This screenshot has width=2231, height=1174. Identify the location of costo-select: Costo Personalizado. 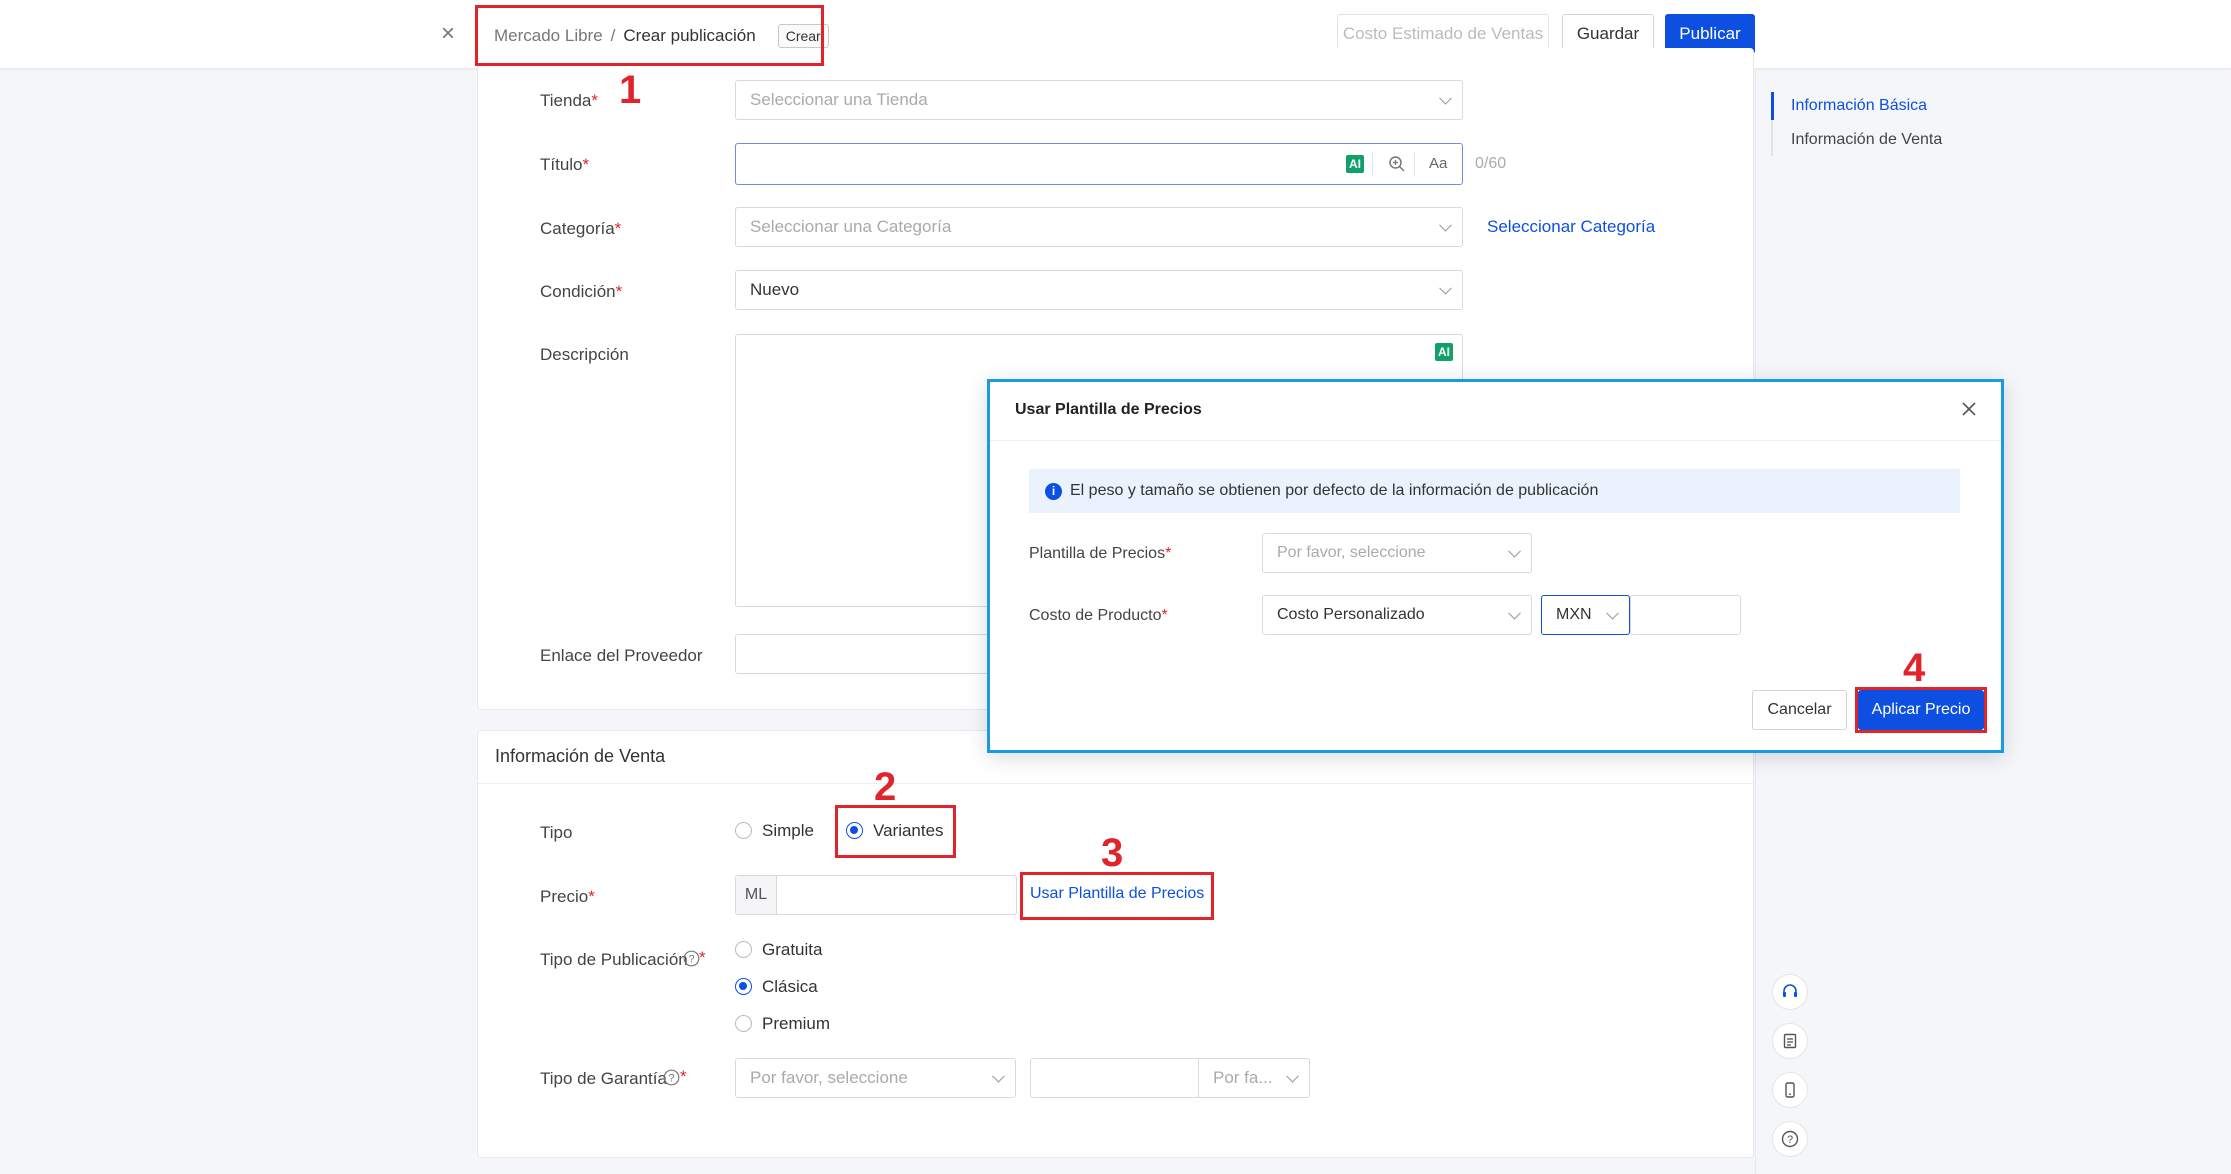
(1397, 615).